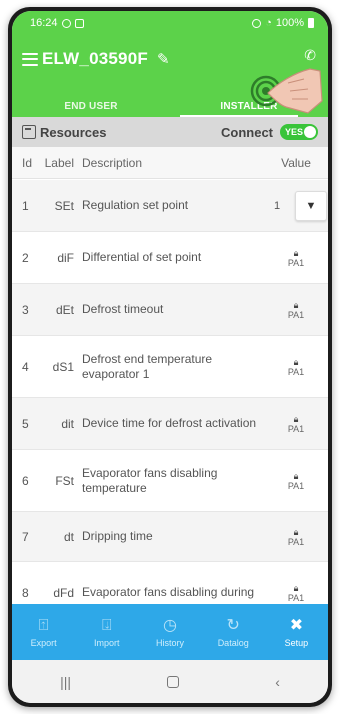  What do you see at coordinates (64, 480) in the screenshot?
I see `row-label: FSt` at bounding box center [64, 480].